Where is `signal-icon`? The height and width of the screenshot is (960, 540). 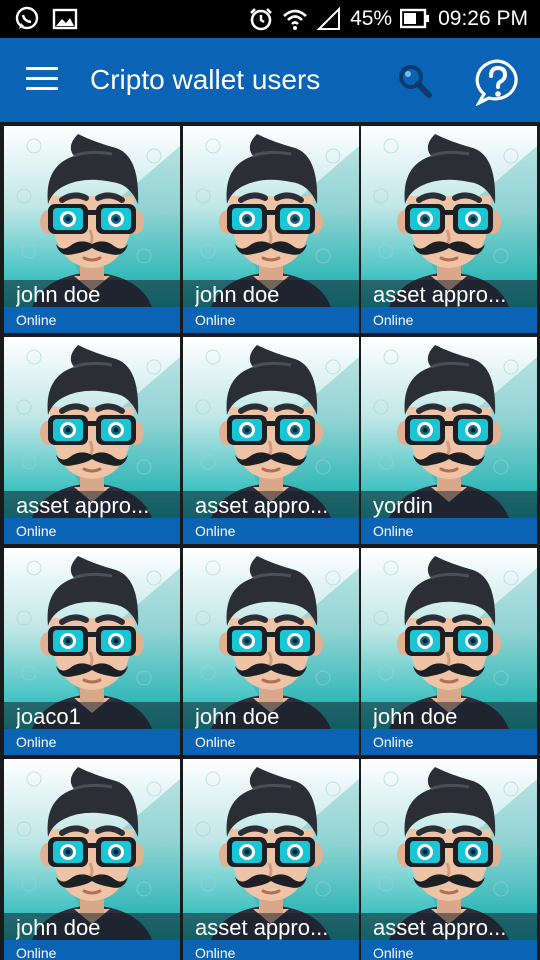
signal-icon is located at coordinates (328, 18).